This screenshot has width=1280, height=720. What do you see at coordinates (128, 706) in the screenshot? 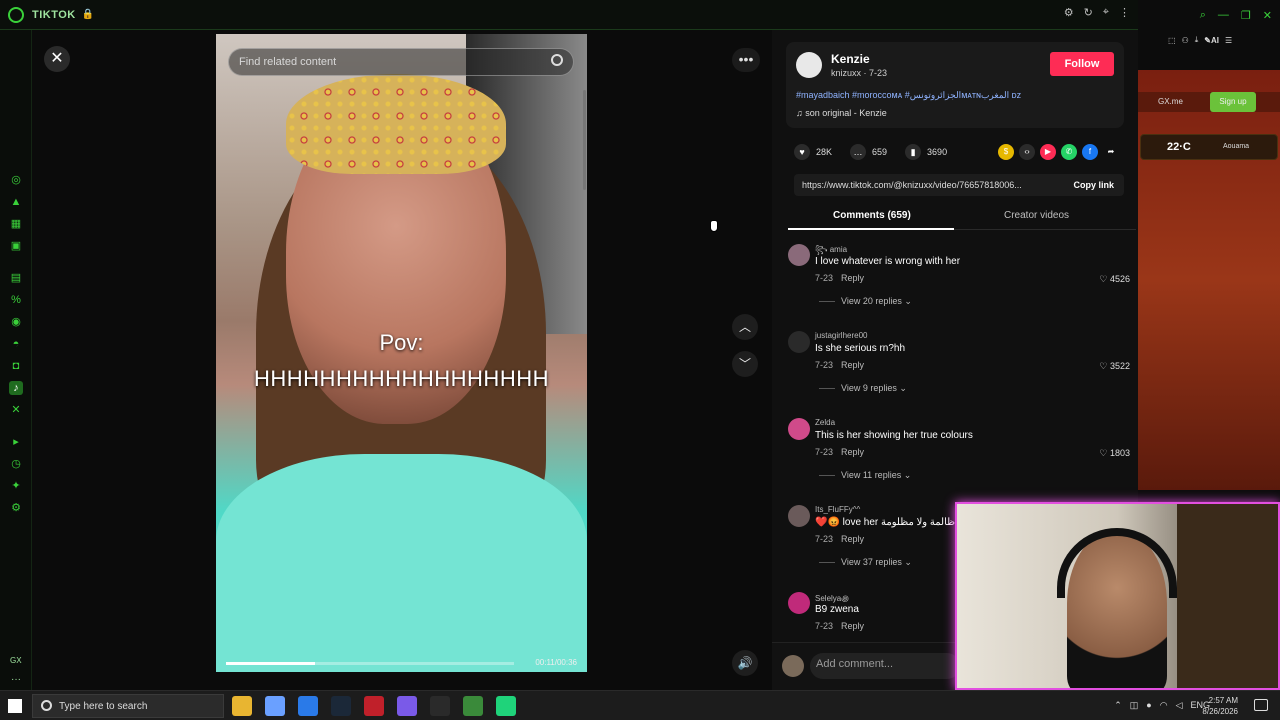
I see `taskbar-search: Type here to search` at bounding box center [128, 706].